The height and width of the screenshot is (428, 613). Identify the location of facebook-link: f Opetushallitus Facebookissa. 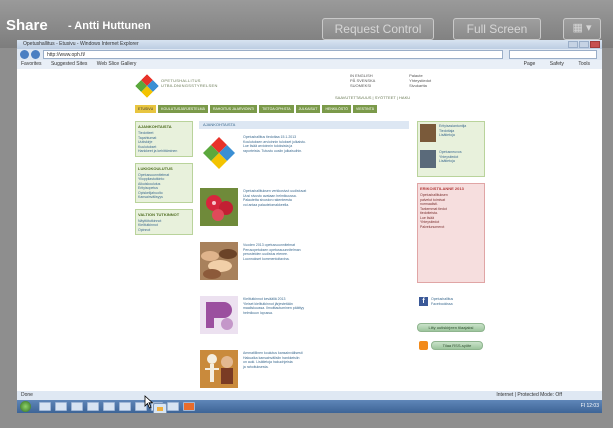
(451, 303).